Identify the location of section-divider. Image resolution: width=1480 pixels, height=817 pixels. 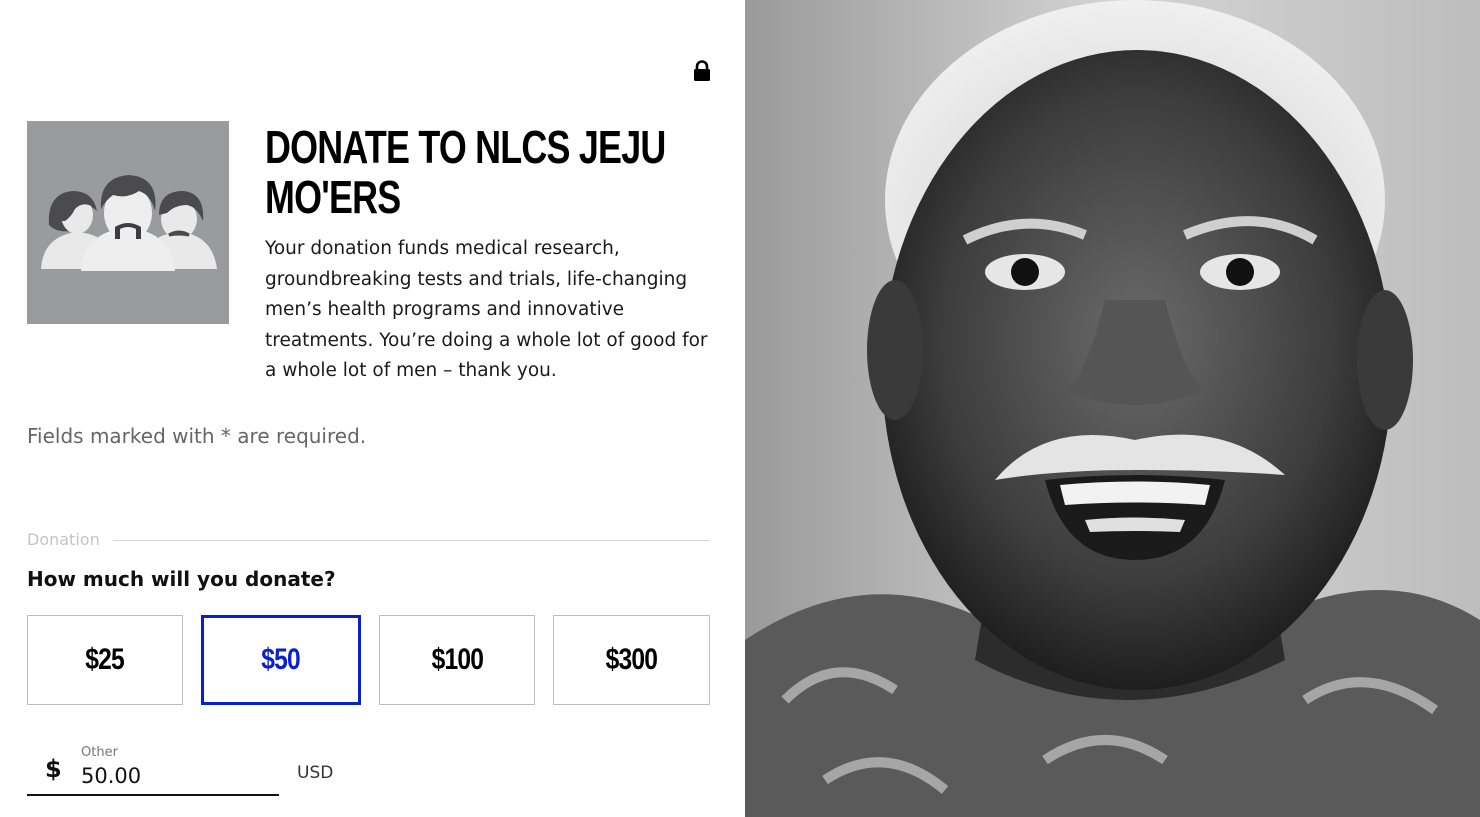
(411, 540).